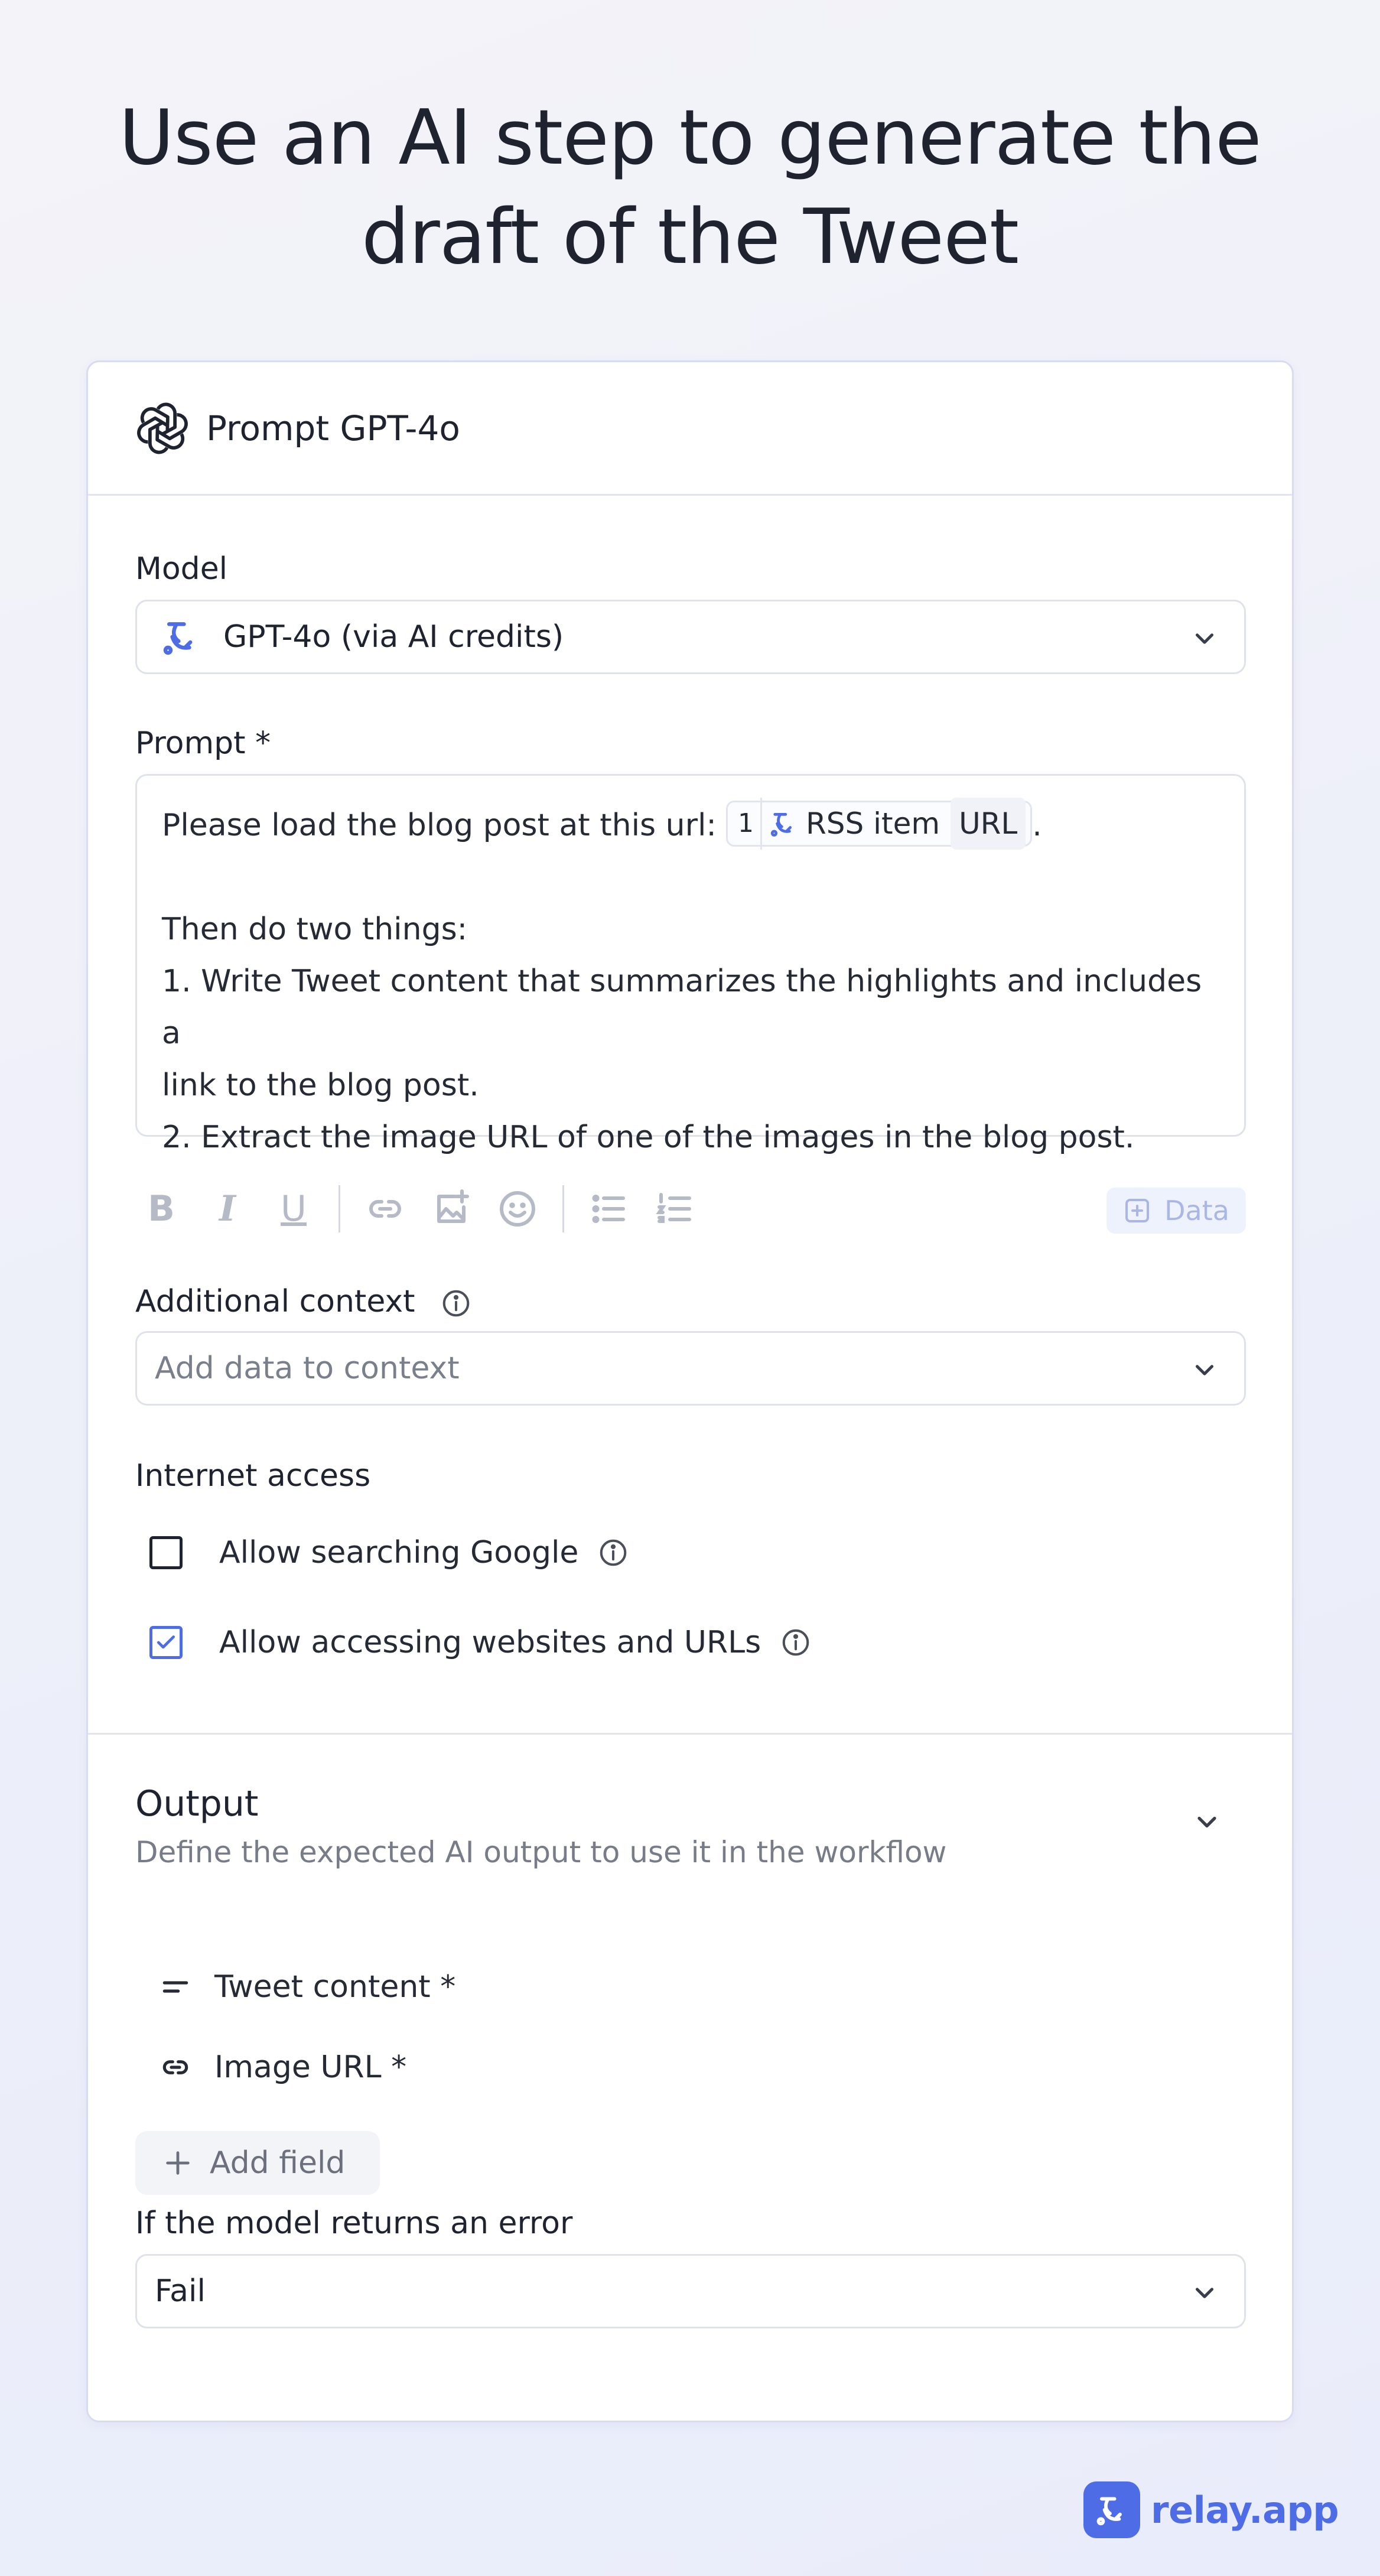  I want to click on model-value: GPT-4o (via AI credits), so click(393, 637).